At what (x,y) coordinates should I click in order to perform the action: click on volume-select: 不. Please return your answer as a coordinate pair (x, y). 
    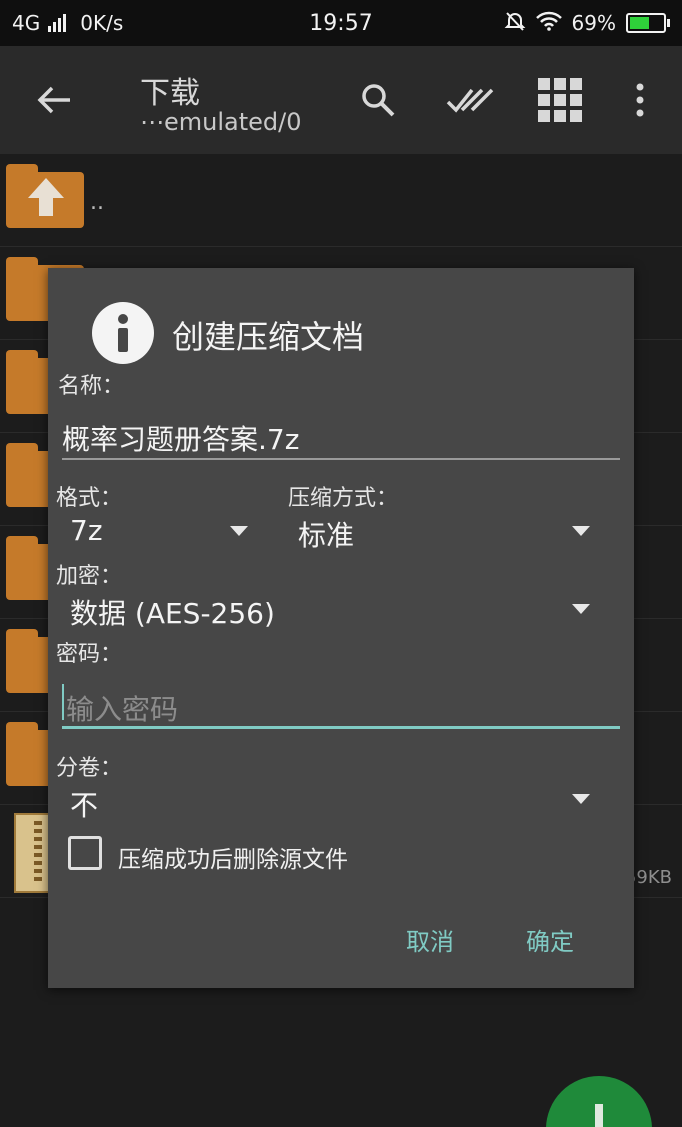
    Looking at the image, I should click on (84, 804).